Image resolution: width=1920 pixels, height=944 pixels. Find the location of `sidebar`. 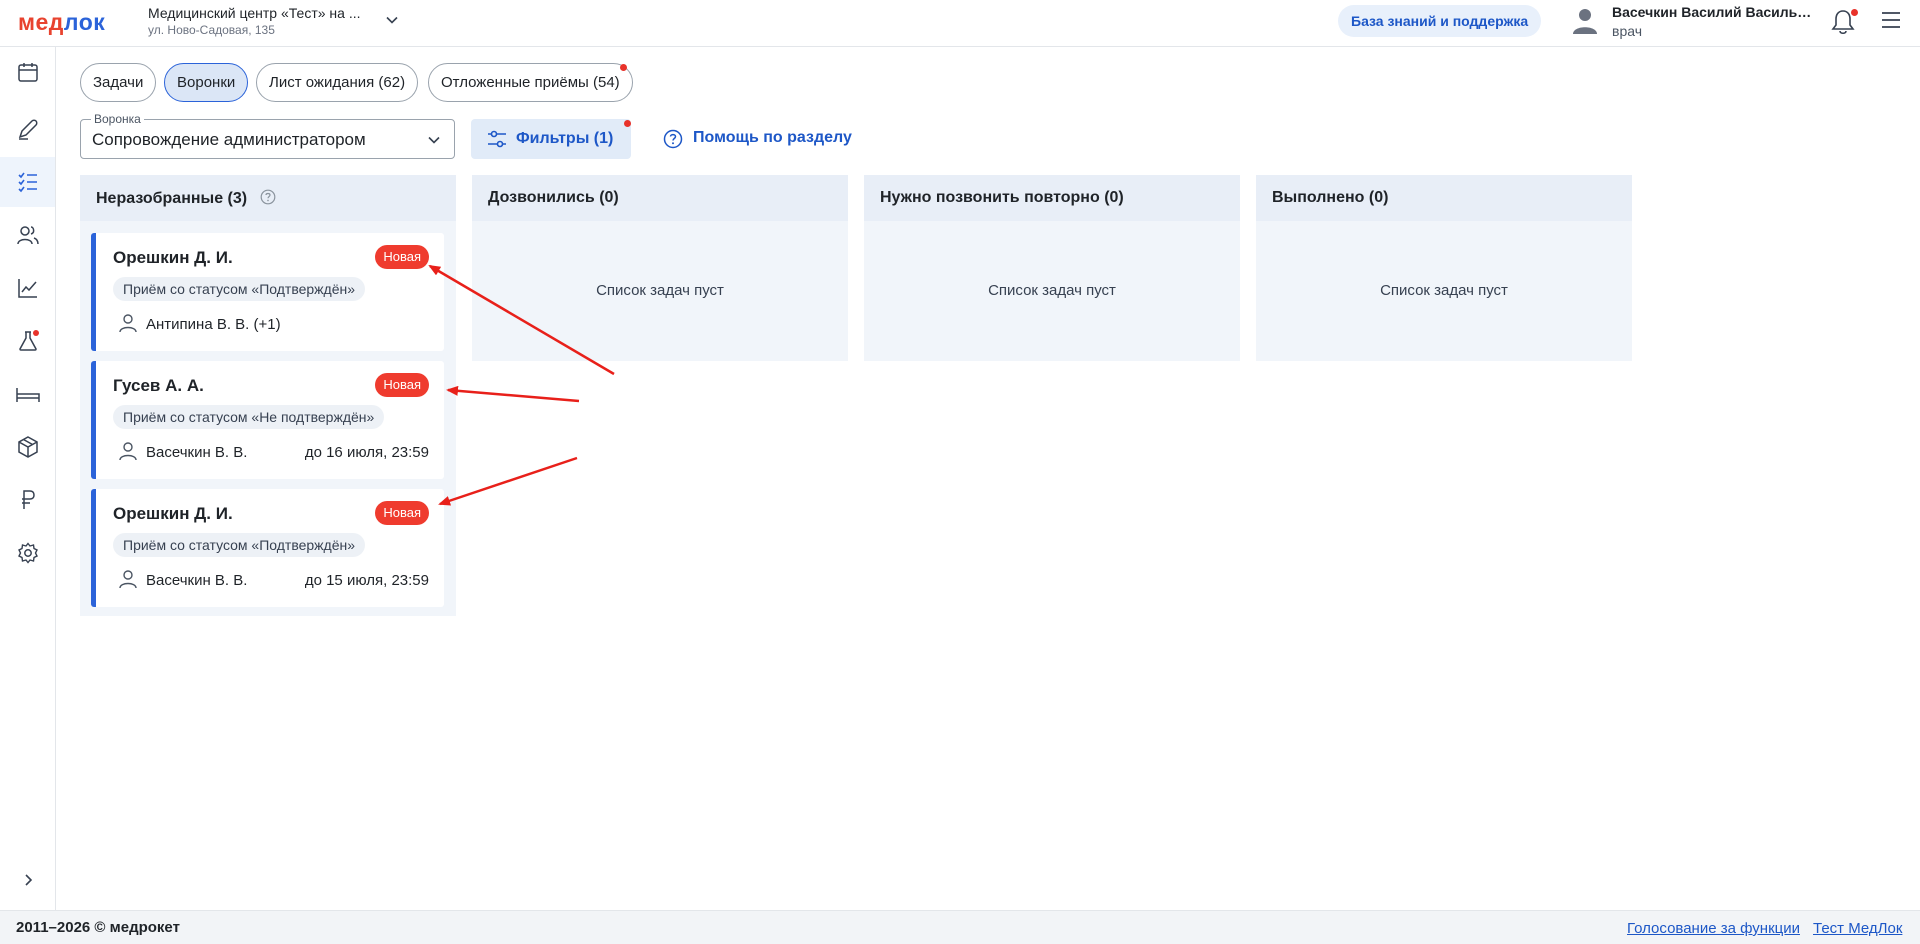

sidebar is located at coordinates (28, 478).